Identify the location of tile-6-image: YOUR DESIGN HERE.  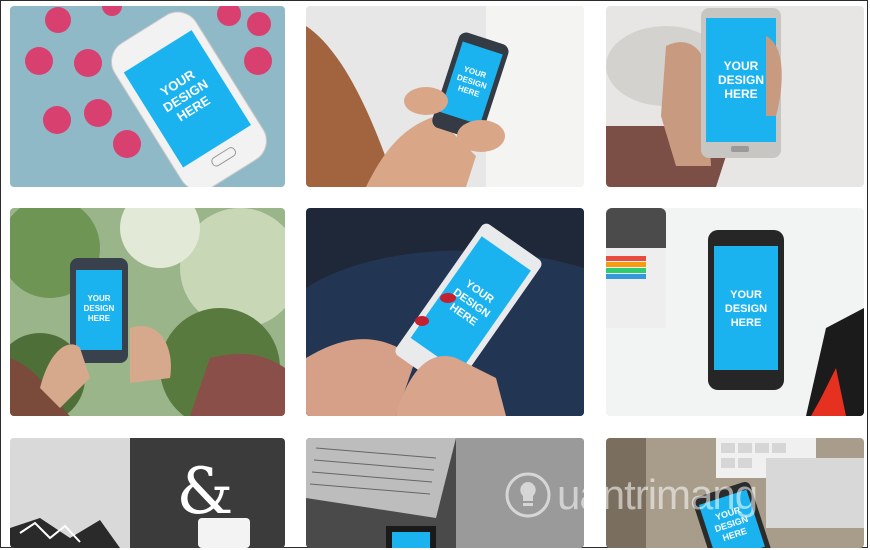
(735, 312).